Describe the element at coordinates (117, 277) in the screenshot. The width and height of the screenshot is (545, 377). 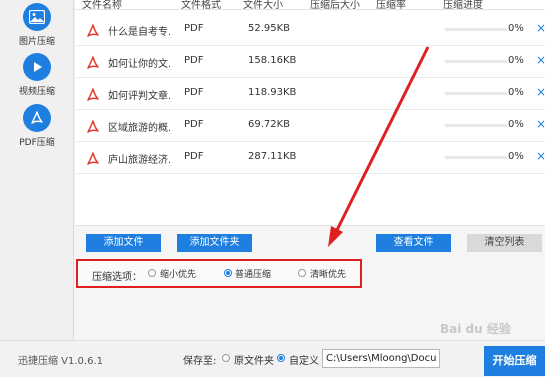
I see `compress-options-title: 压缩选项：` at that location.